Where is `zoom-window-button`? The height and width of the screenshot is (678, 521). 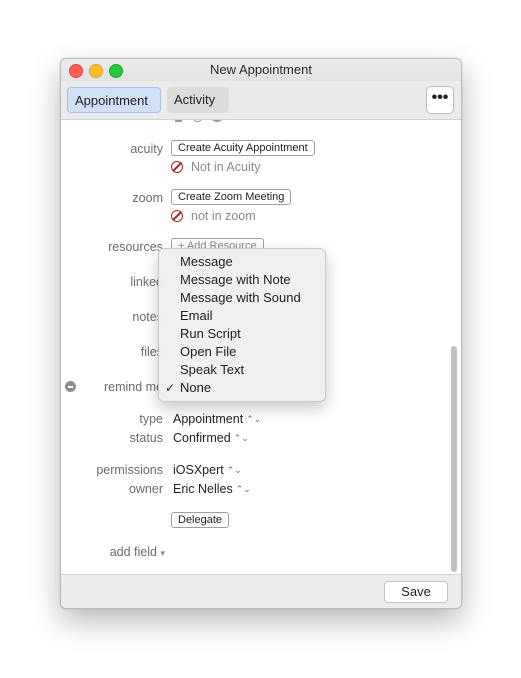
zoom-window-button is located at coordinates (116, 71).